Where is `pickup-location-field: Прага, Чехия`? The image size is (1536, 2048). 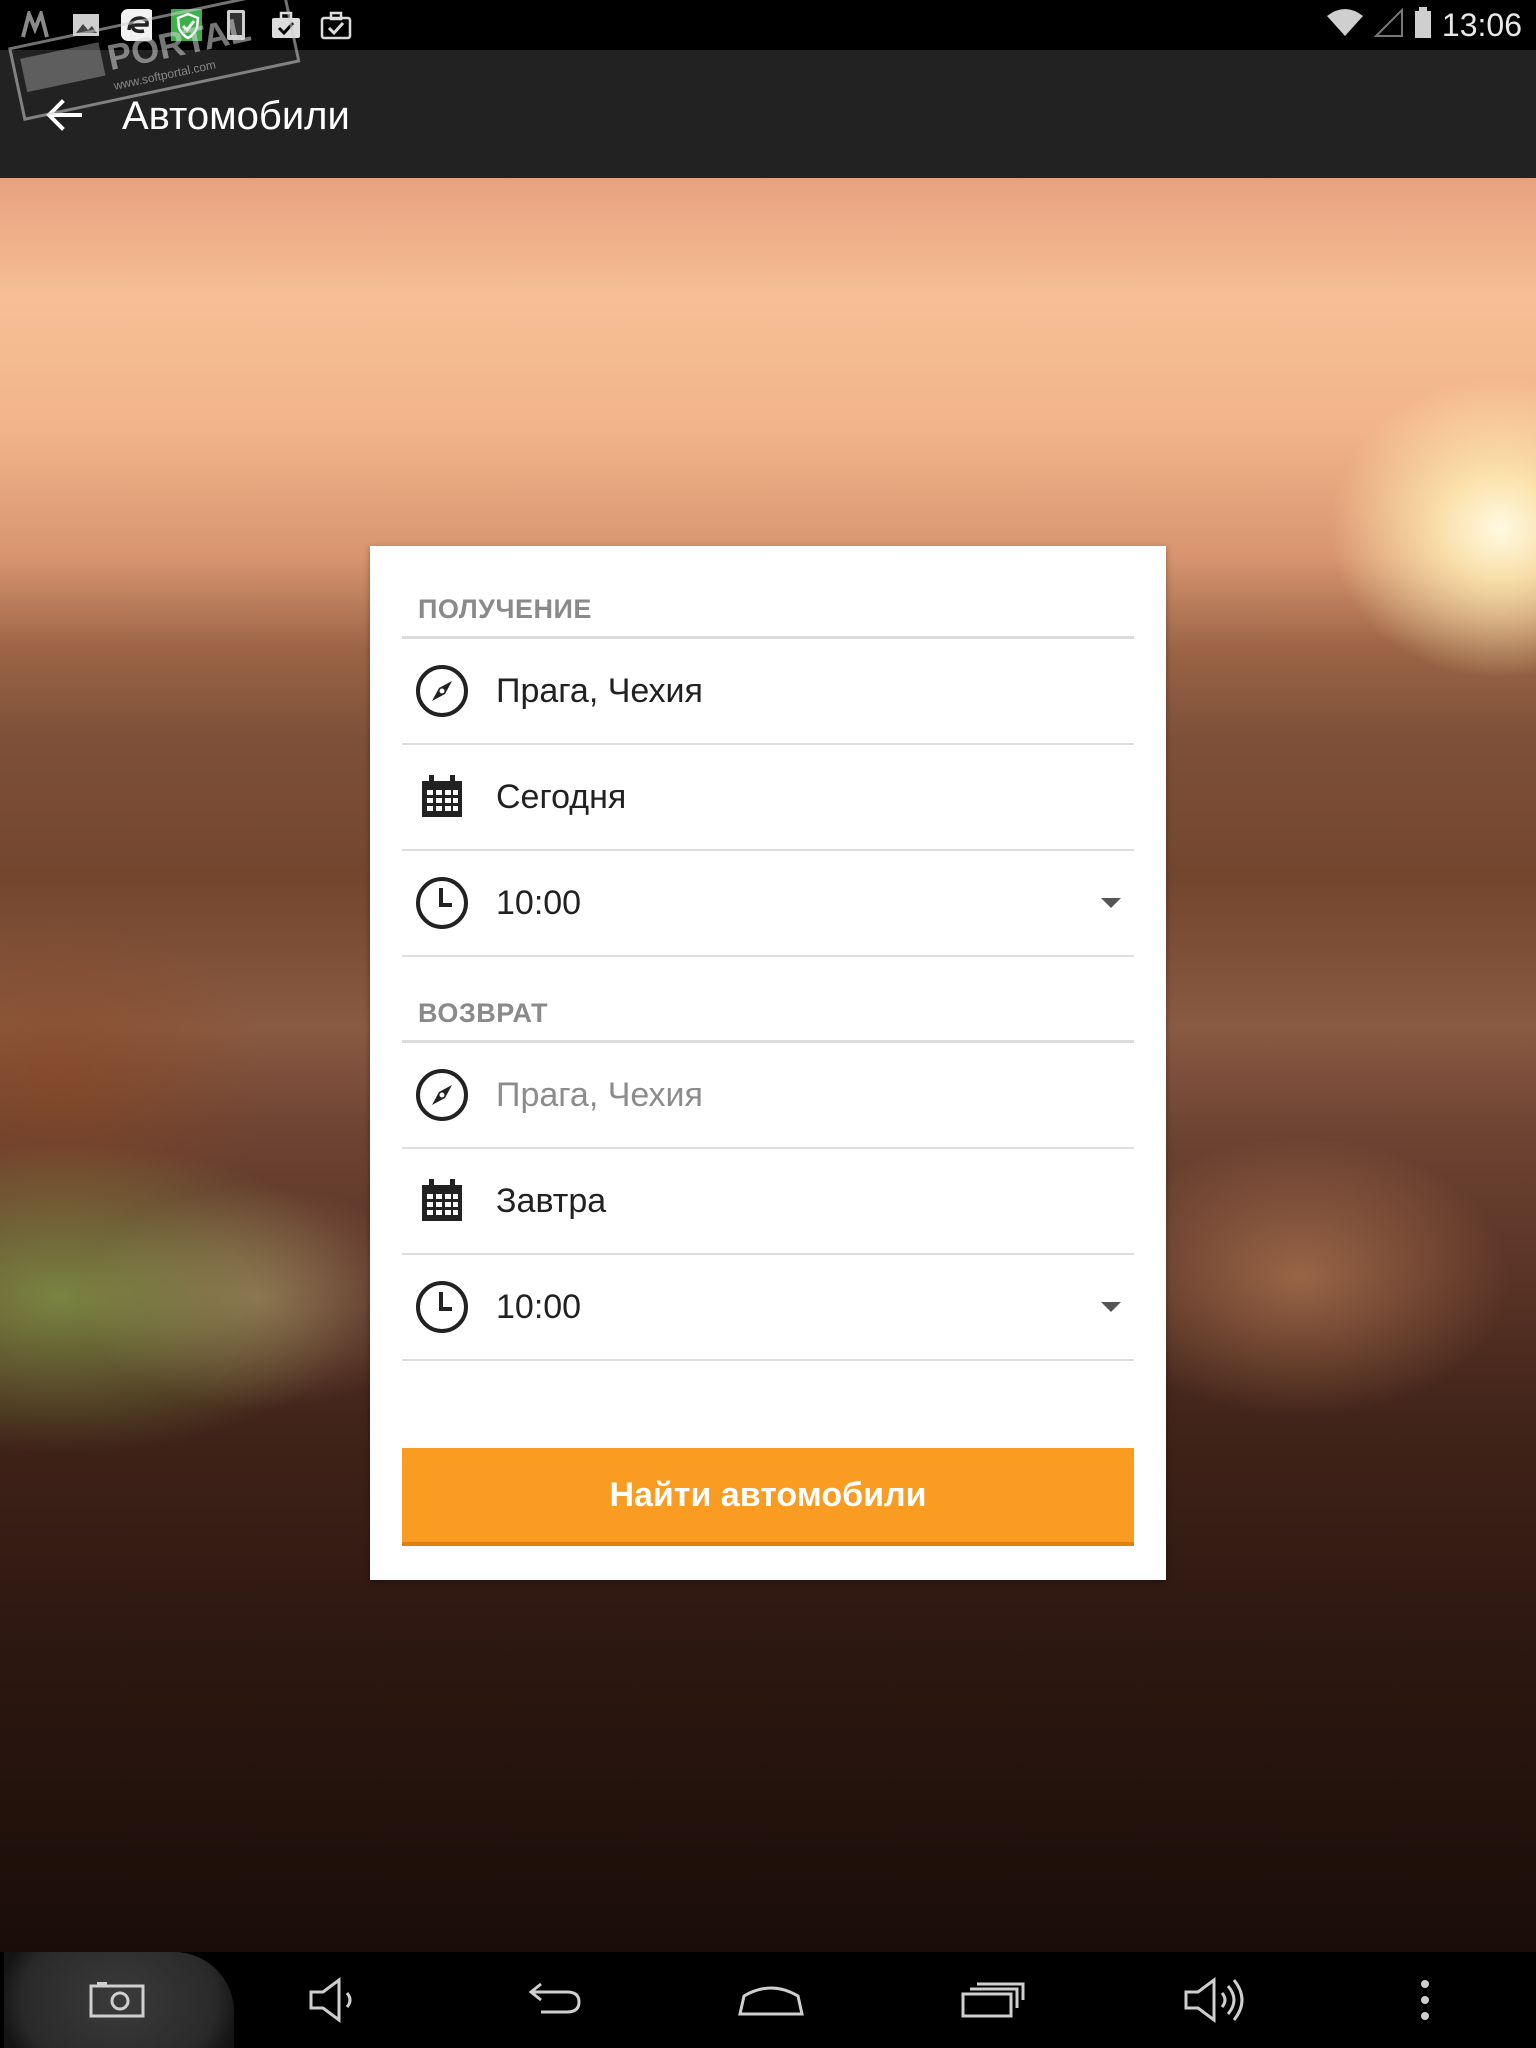 pickup-location-field: Прага, Чехия is located at coordinates (768, 692).